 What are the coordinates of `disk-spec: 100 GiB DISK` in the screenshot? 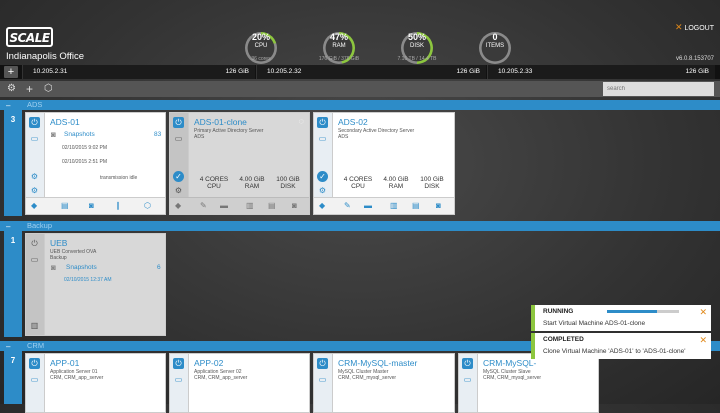 It's located at (432, 183).